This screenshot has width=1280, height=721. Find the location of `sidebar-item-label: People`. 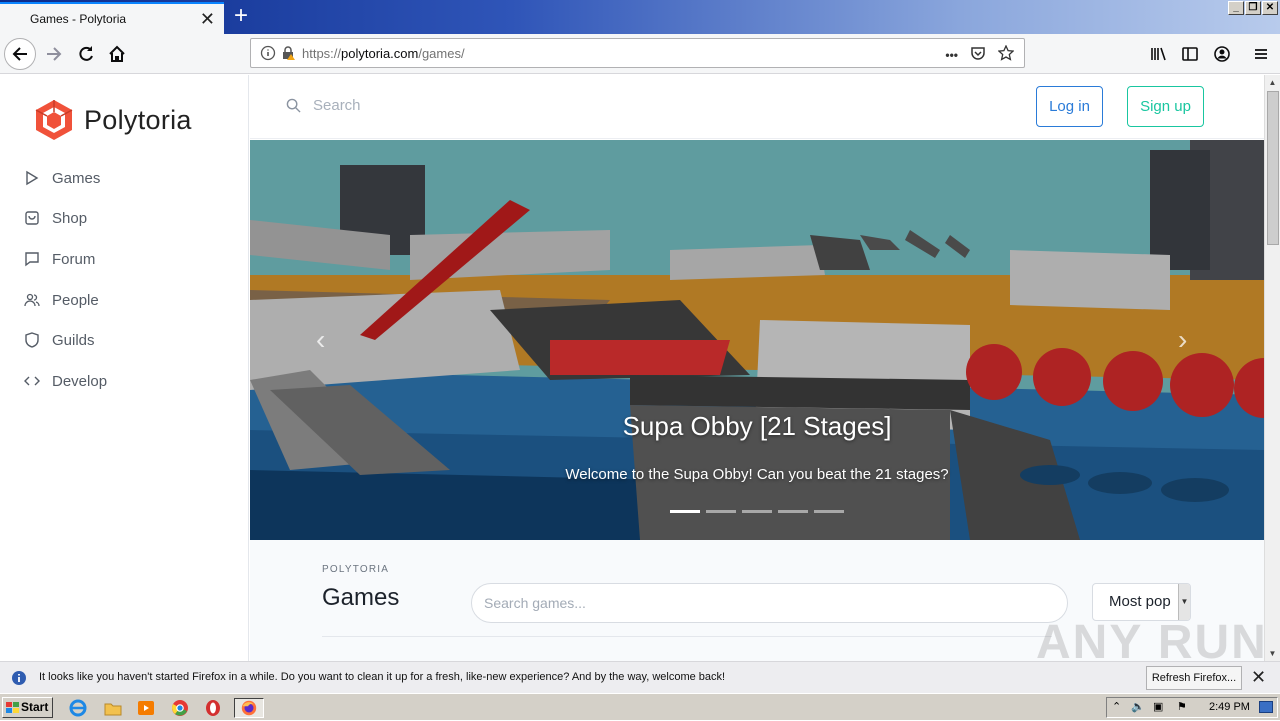

sidebar-item-label: People is located at coordinates (75, 300).